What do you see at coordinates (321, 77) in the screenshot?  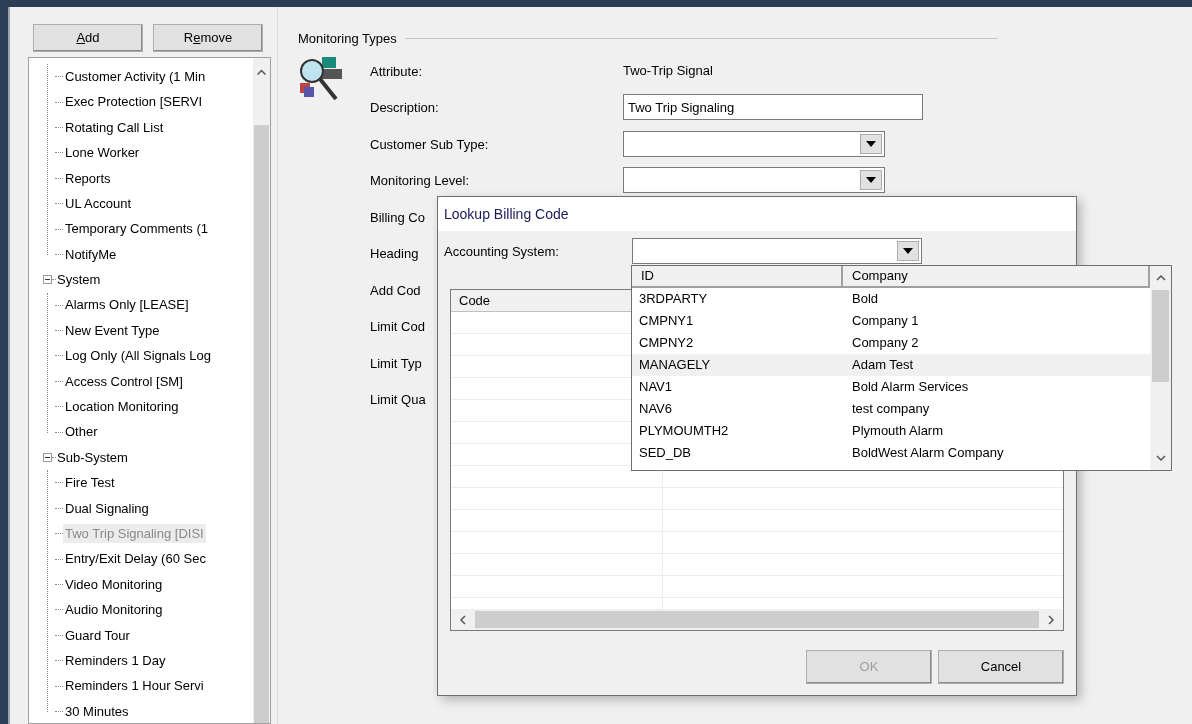 I see `magnifier-computer-icon` at bounding box center [321, 77].